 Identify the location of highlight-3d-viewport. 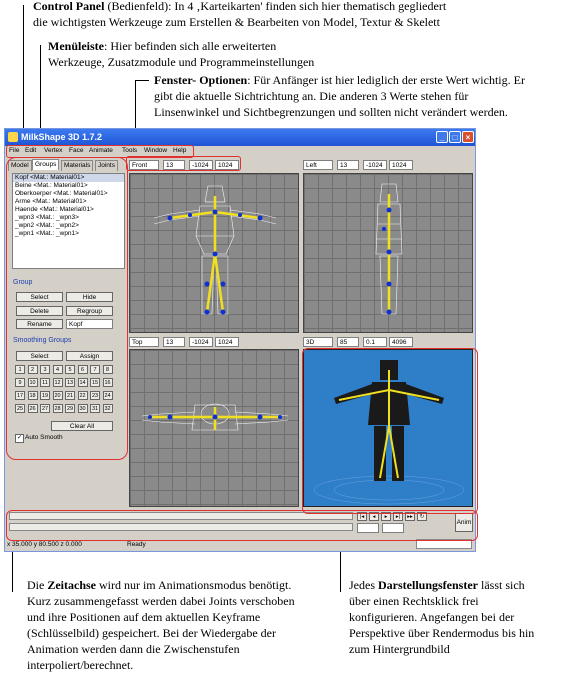
(390, 431).